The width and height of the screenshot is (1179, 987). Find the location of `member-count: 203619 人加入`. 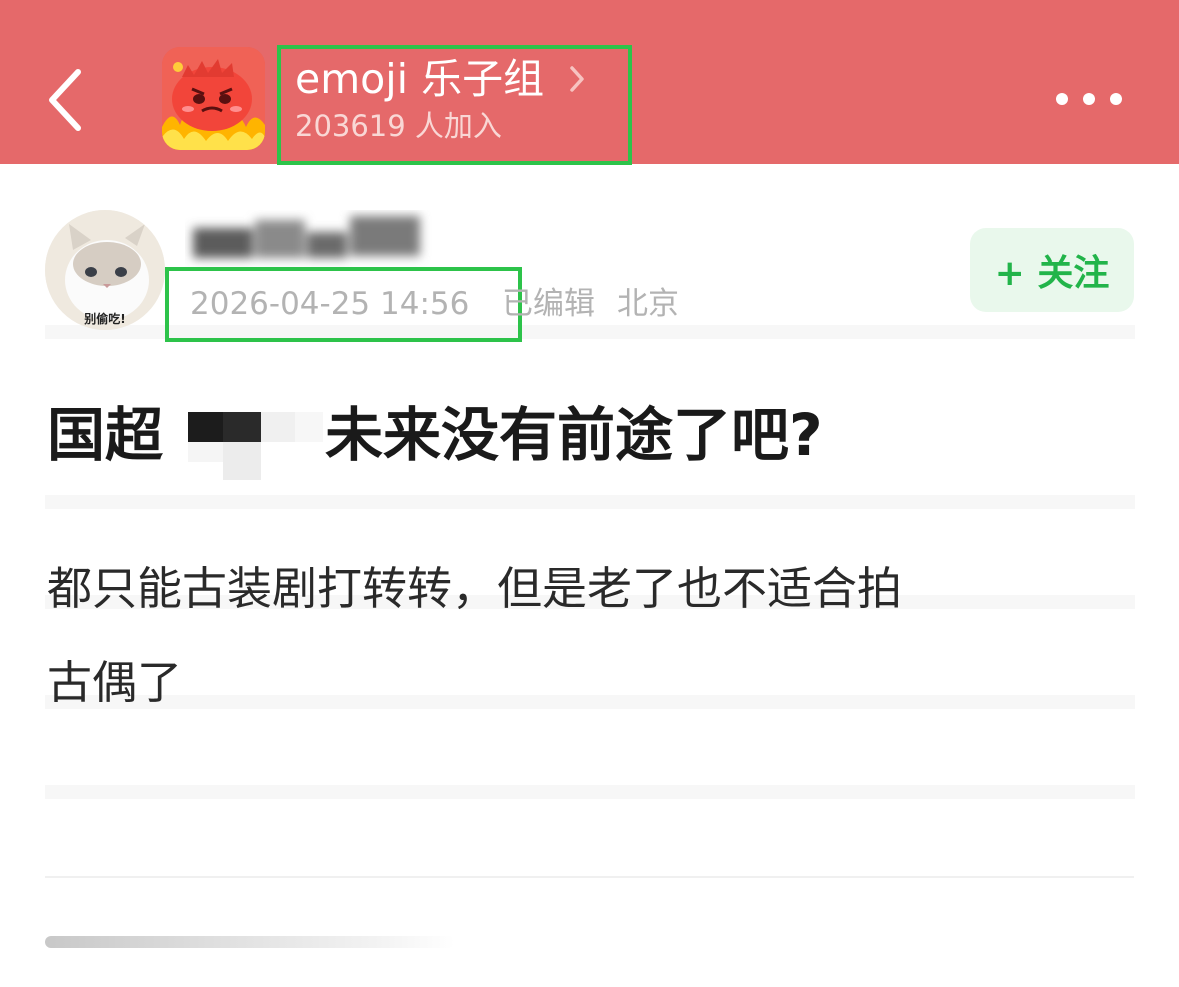

member-count: 203619 人加入 is located at coordinates (398, 126).